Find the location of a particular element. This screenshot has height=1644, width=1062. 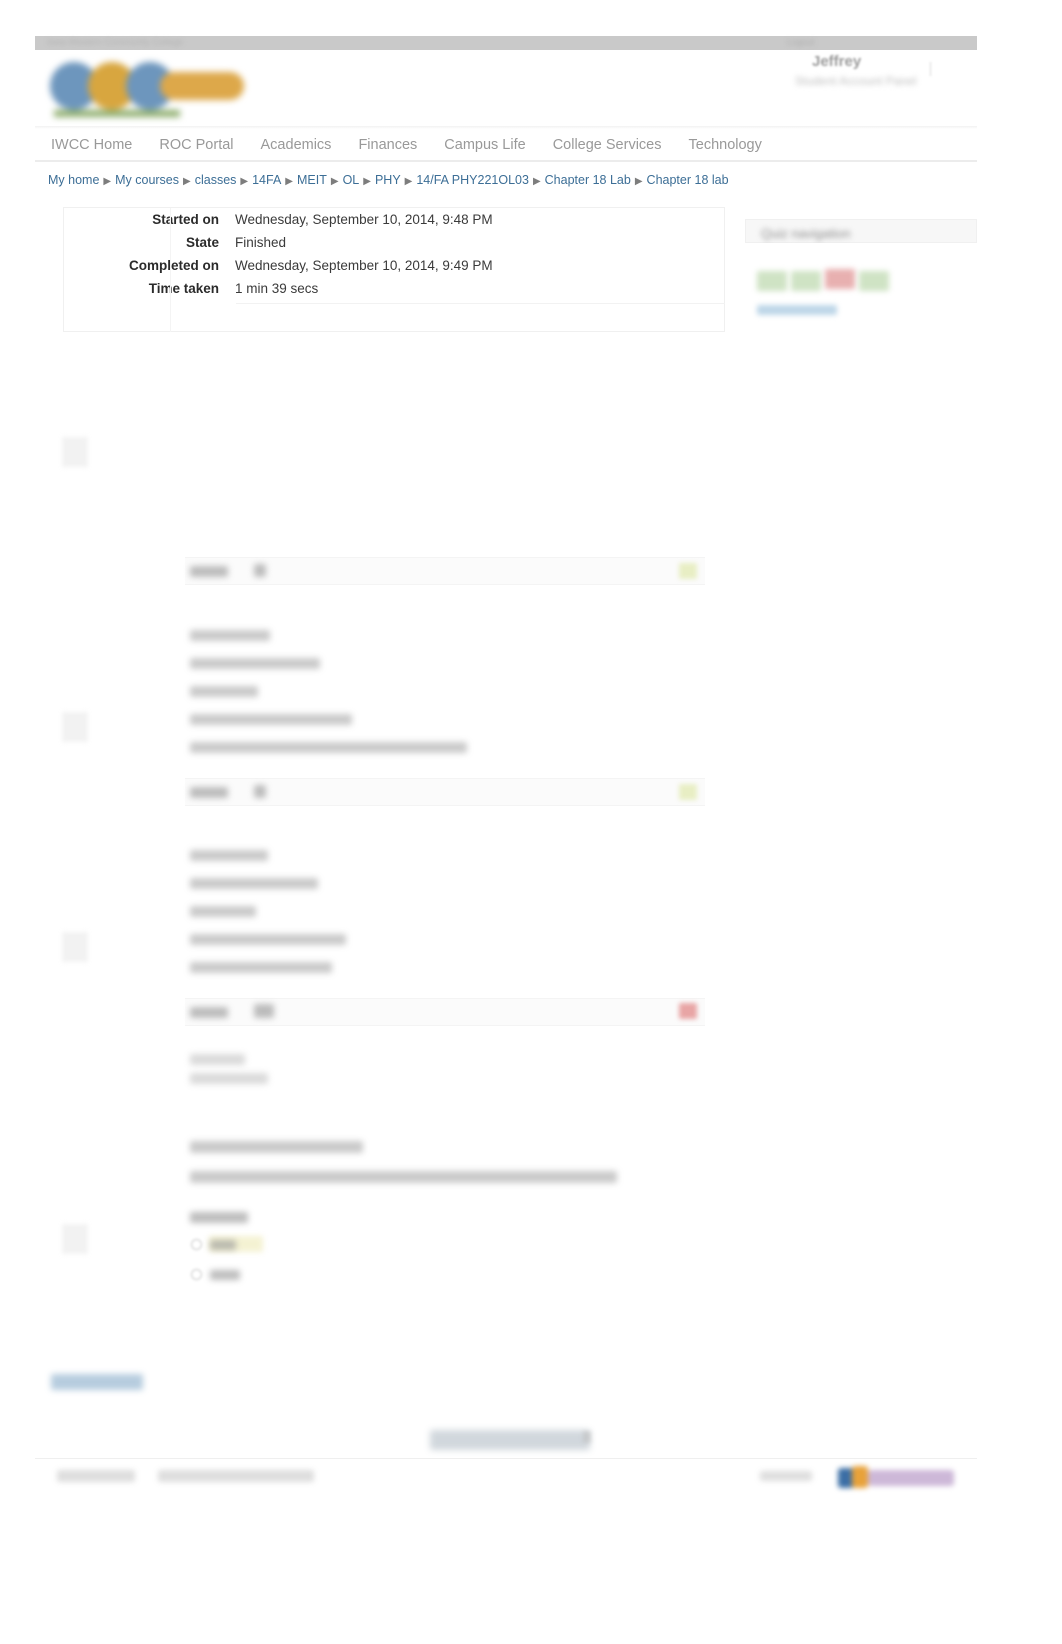

breadcrumb-item-14fa: 14FA is located at coordinates (266, 180).